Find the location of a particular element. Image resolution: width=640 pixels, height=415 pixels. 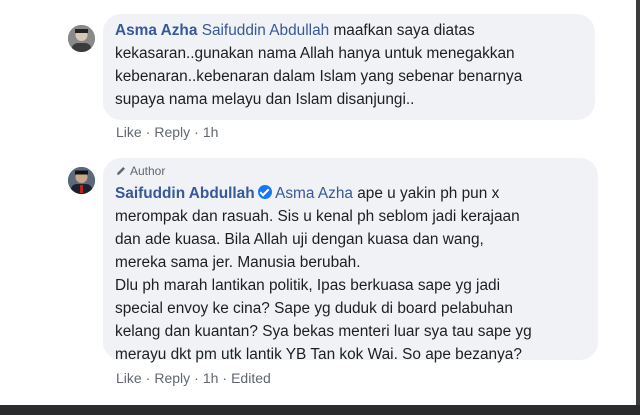

author-badge: Author is located at coordinates (140, 171).